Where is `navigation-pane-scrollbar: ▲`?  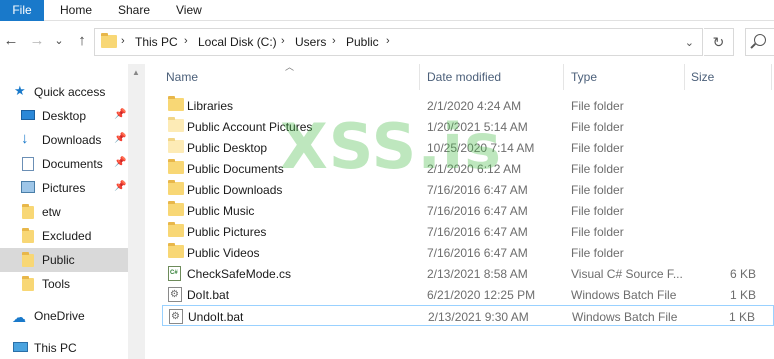
navigation-pane-scrollbar: ▲ is located at coordinates (136, 211).